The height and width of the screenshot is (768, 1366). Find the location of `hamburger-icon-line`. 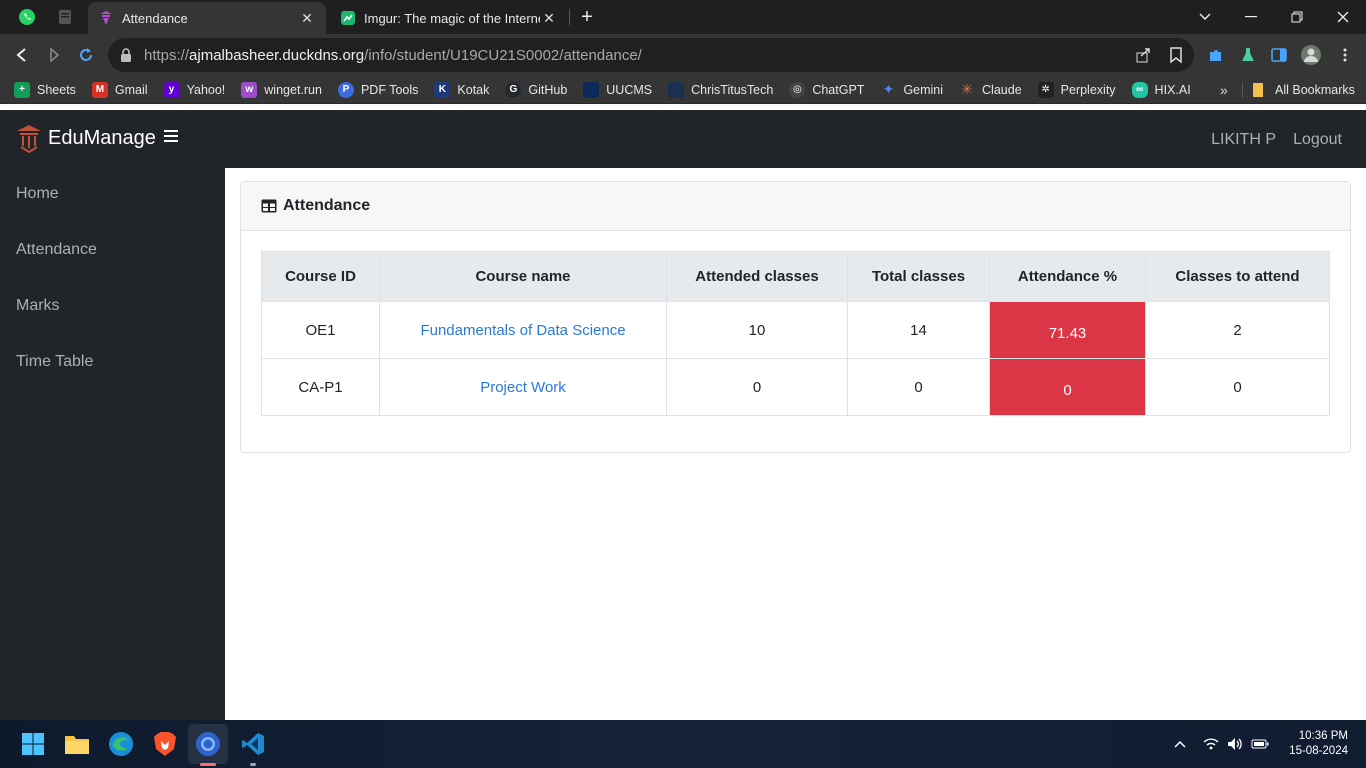

hamburger-icon-line is located at coordinates (171, 141).